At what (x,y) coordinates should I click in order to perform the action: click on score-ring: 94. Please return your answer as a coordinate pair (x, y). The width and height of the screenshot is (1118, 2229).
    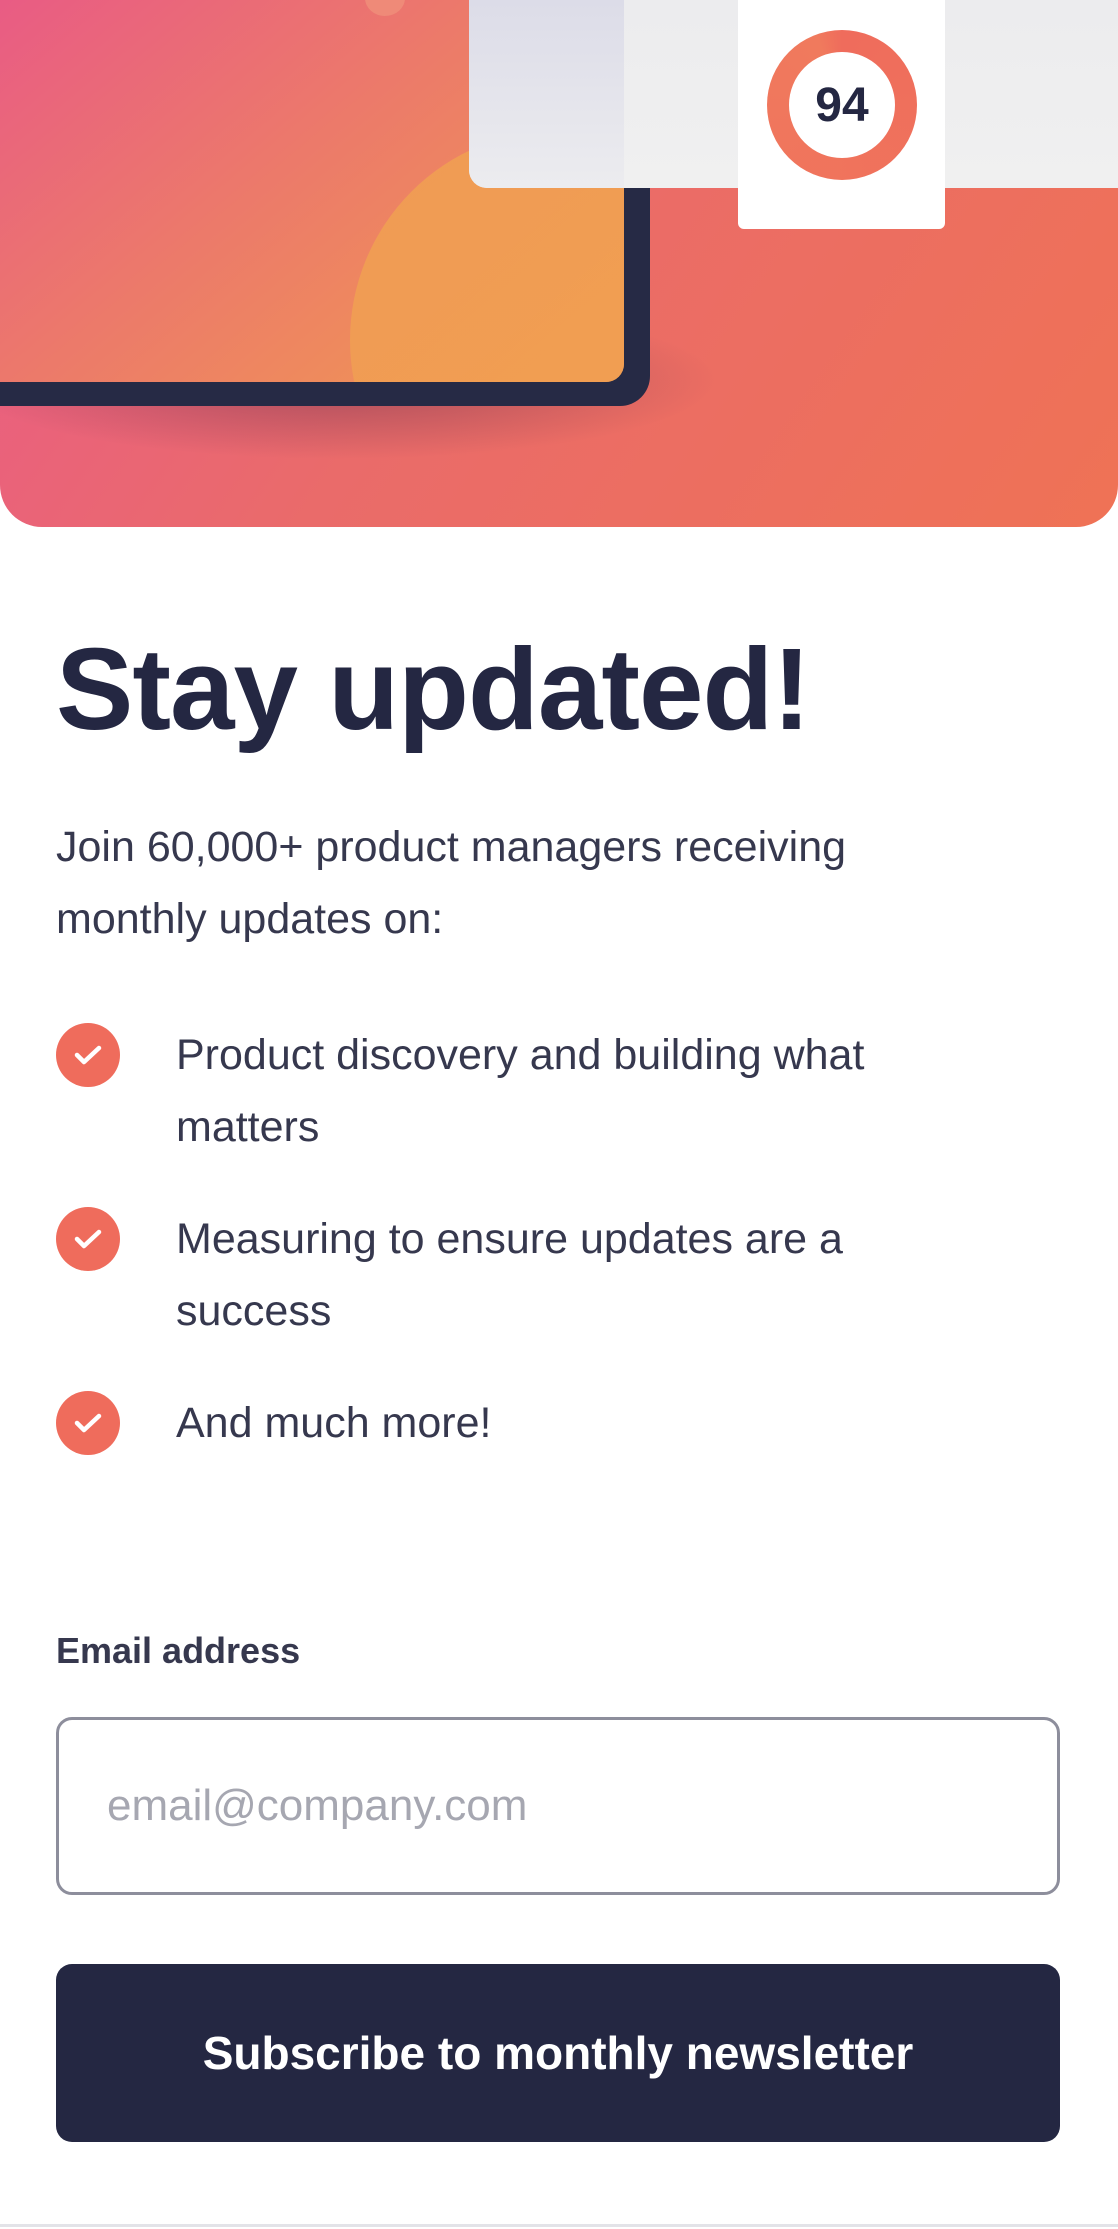
    Looking at the image, I should click on (842, 105).